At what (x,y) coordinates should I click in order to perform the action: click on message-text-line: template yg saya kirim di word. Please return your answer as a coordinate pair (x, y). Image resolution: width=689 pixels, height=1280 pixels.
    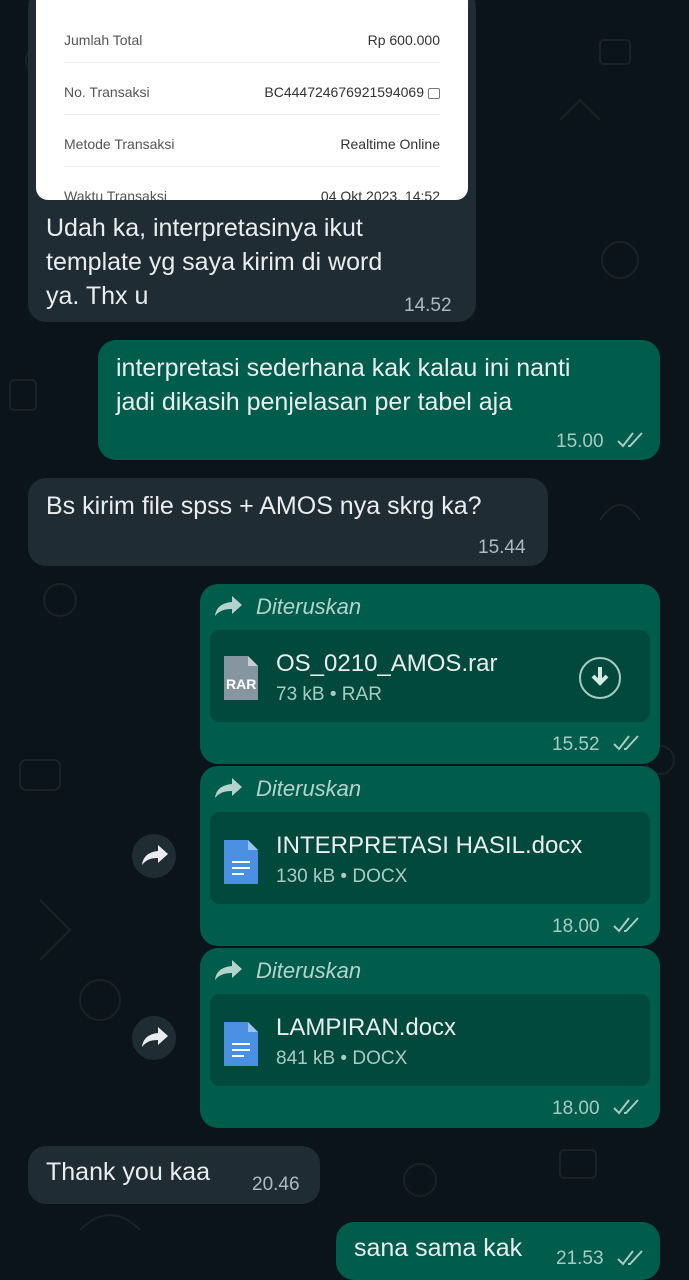
    Looking at the image, I should click on (214, 262).